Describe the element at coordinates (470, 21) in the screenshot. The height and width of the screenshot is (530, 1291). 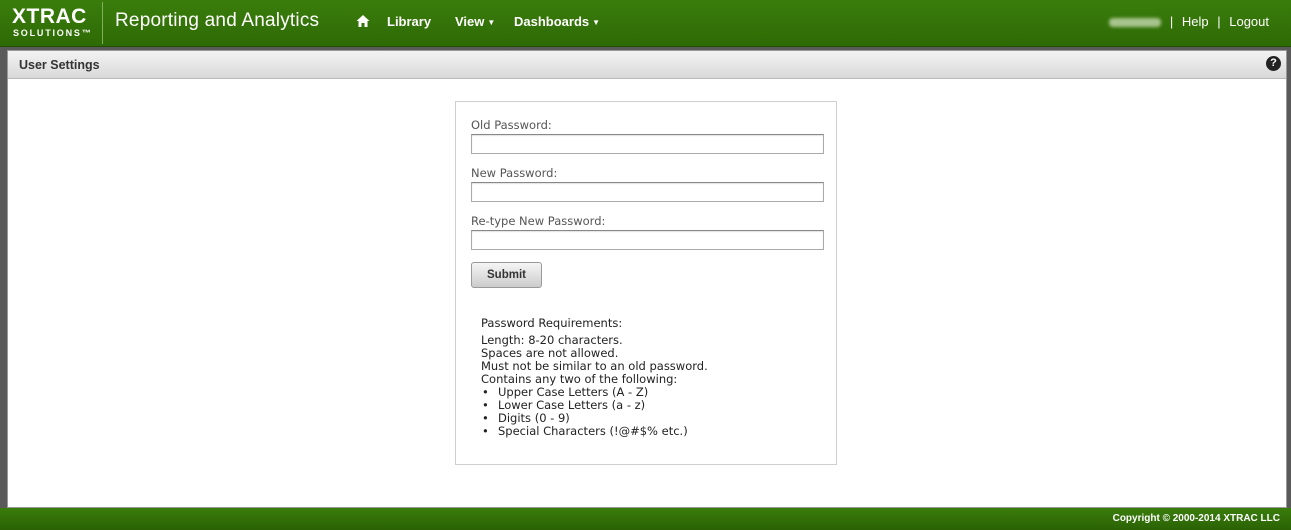
I see `nav-view-label: View` at that location.